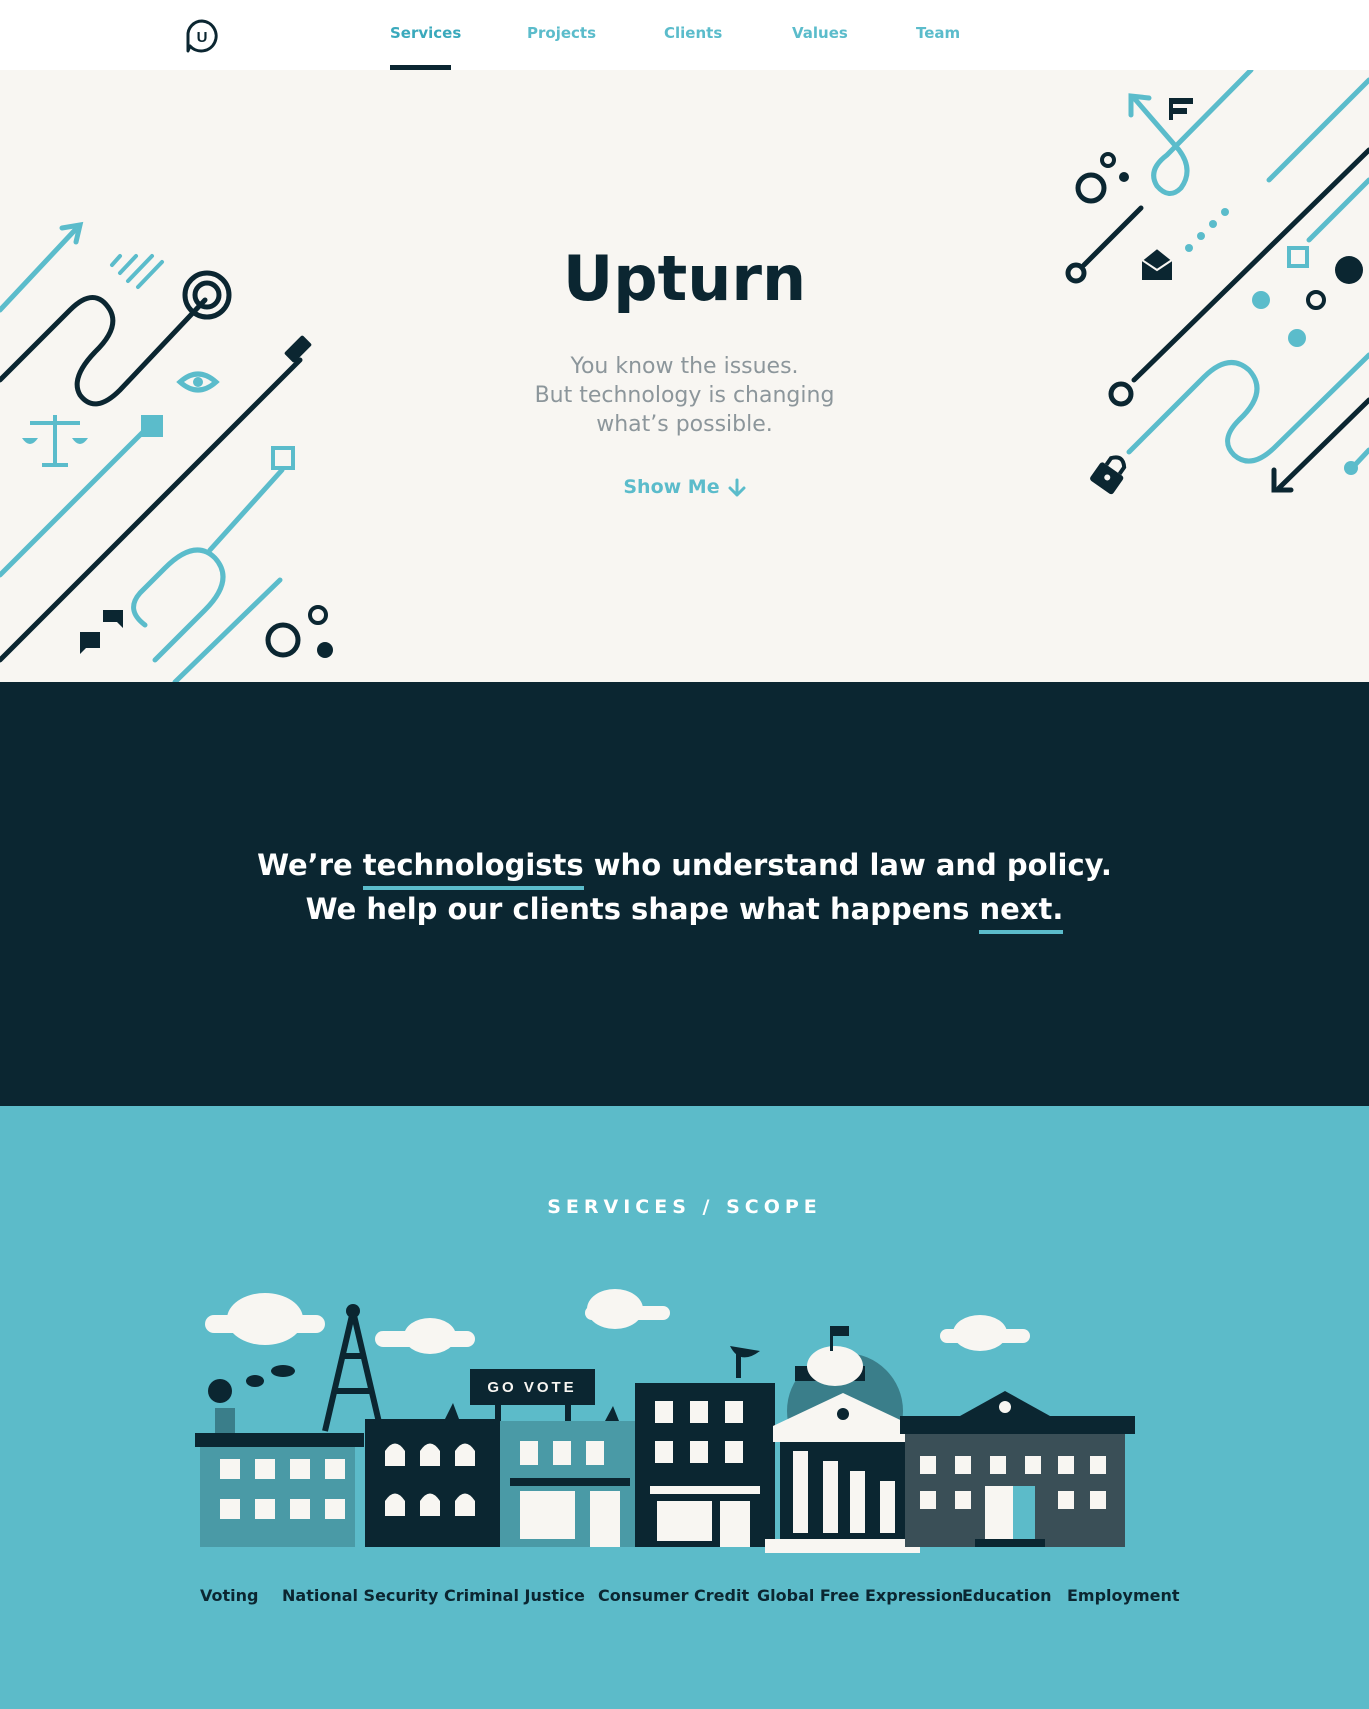 This screenshot has height=1709, width=1369. I want to click on hero-subtitle-line: what’s possible., so click(684, 424).